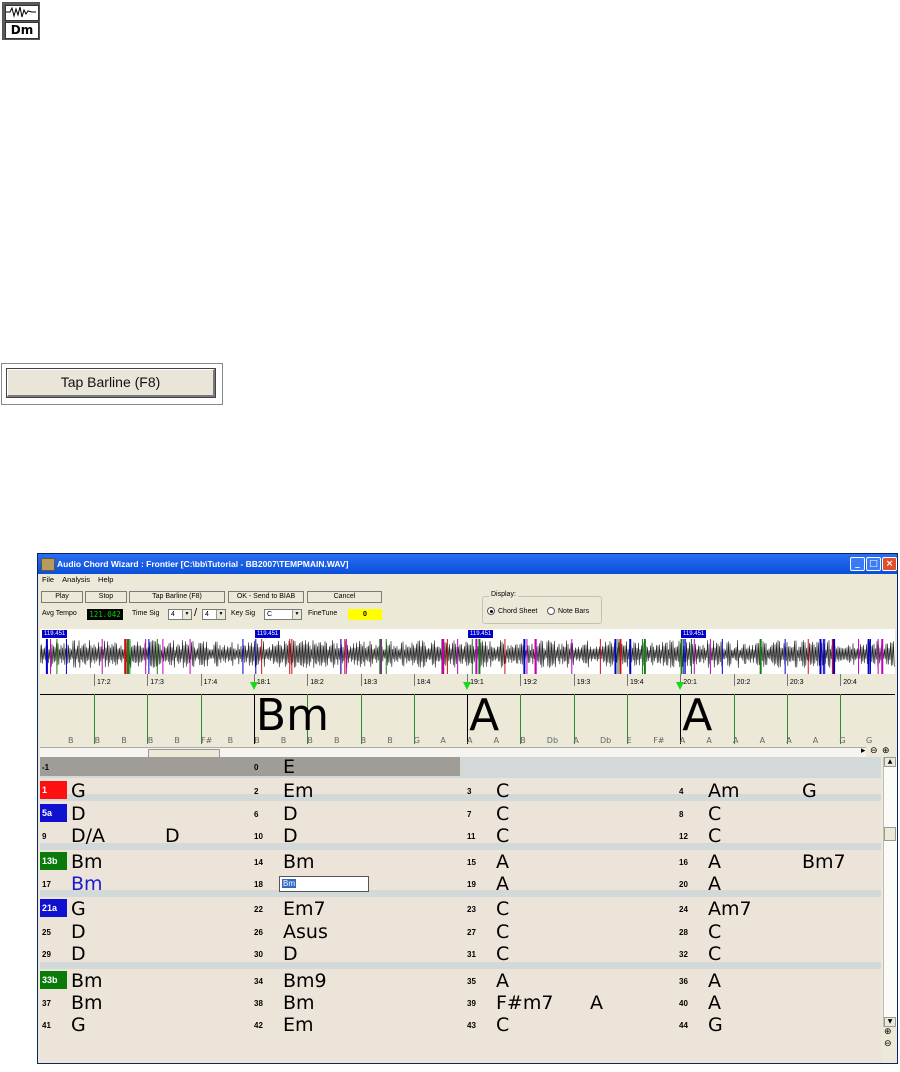 The width and height of the screenshot is (900, 1072). I want to click on detected-note: A, so click(682, 740).